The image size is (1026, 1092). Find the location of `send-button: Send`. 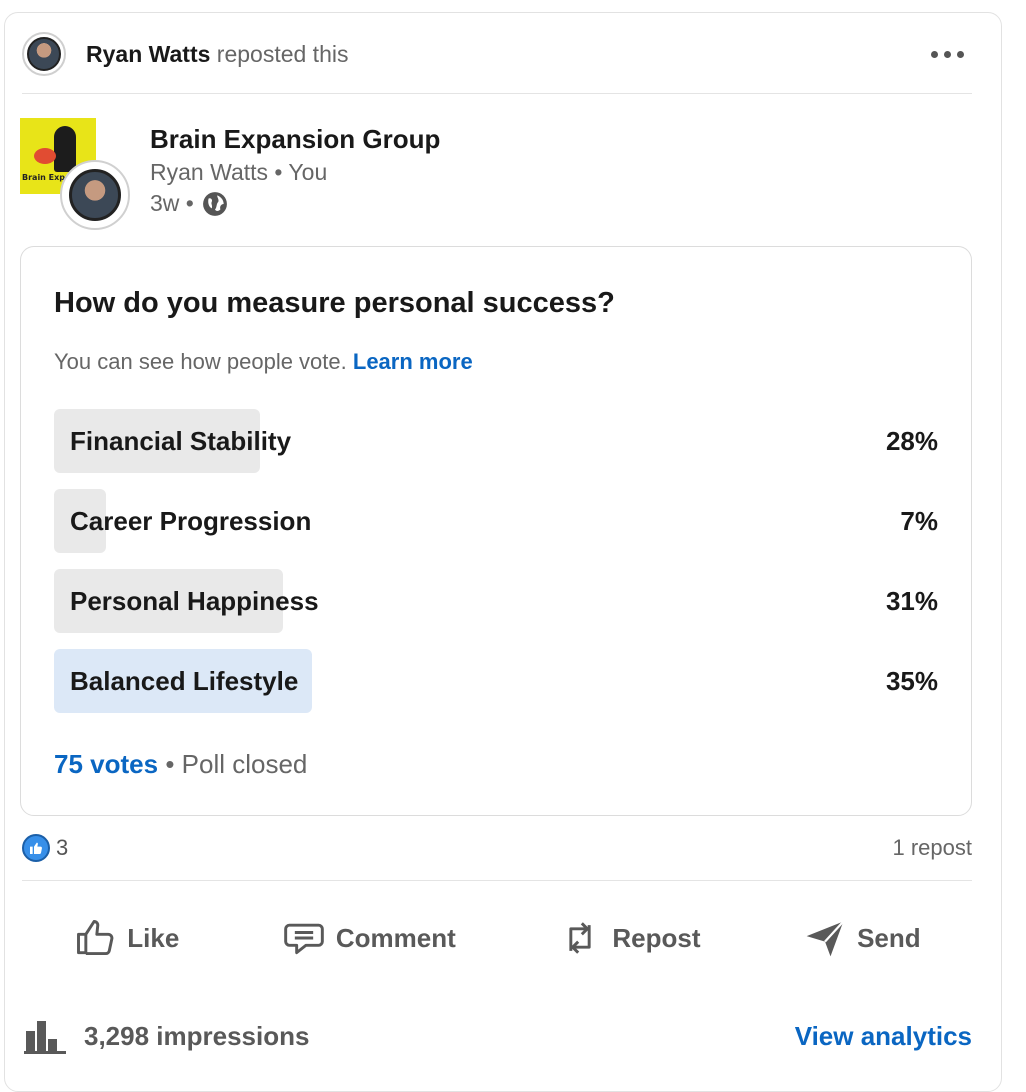

send-button: Send is located at coordinates (862, 938).